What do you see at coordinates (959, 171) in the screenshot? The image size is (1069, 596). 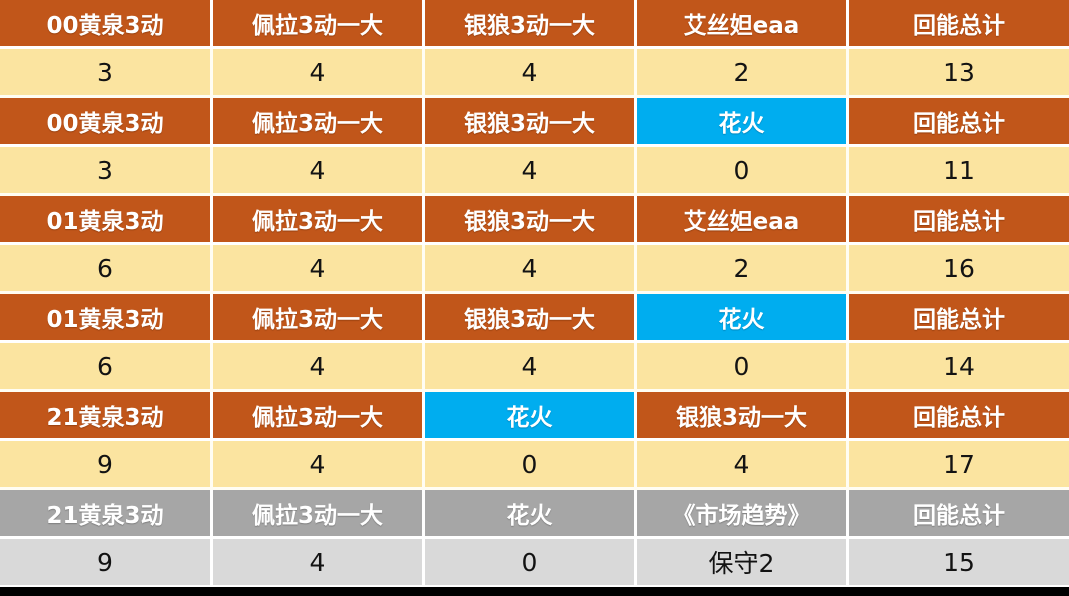 I see `table-value-cell: 11` at bounding box center [959, 171].